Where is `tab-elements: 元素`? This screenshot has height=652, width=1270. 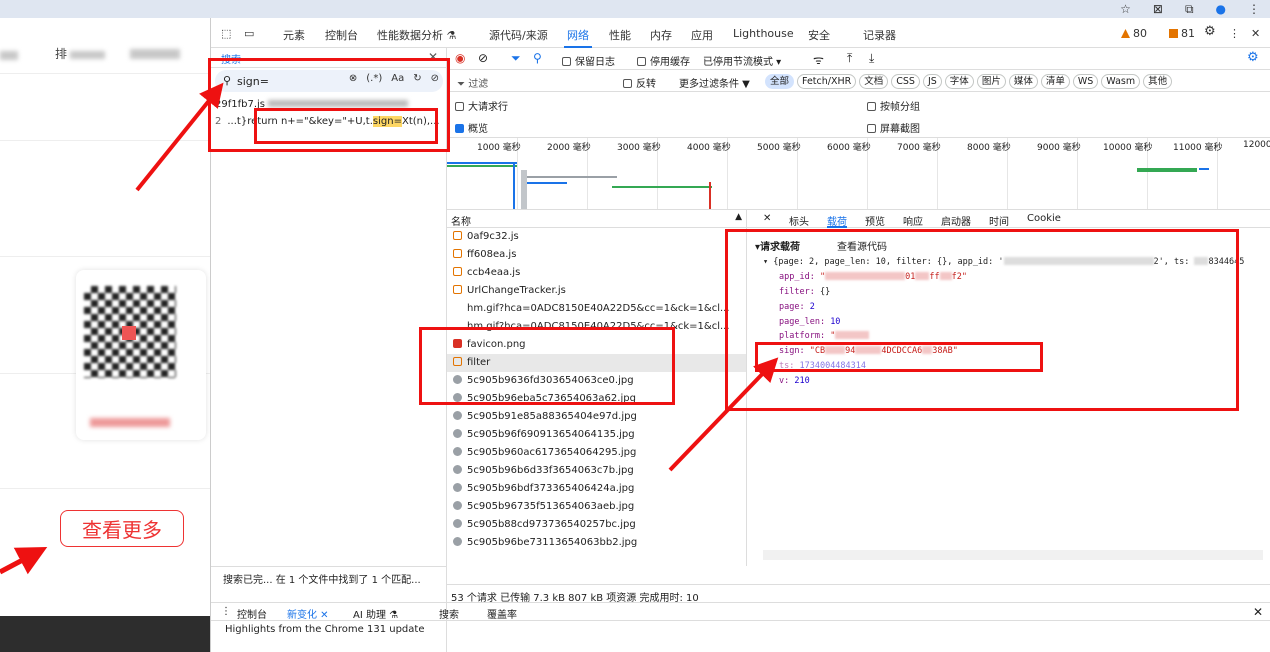
tab-elements: 元素 is located at coordinates (294, 35).